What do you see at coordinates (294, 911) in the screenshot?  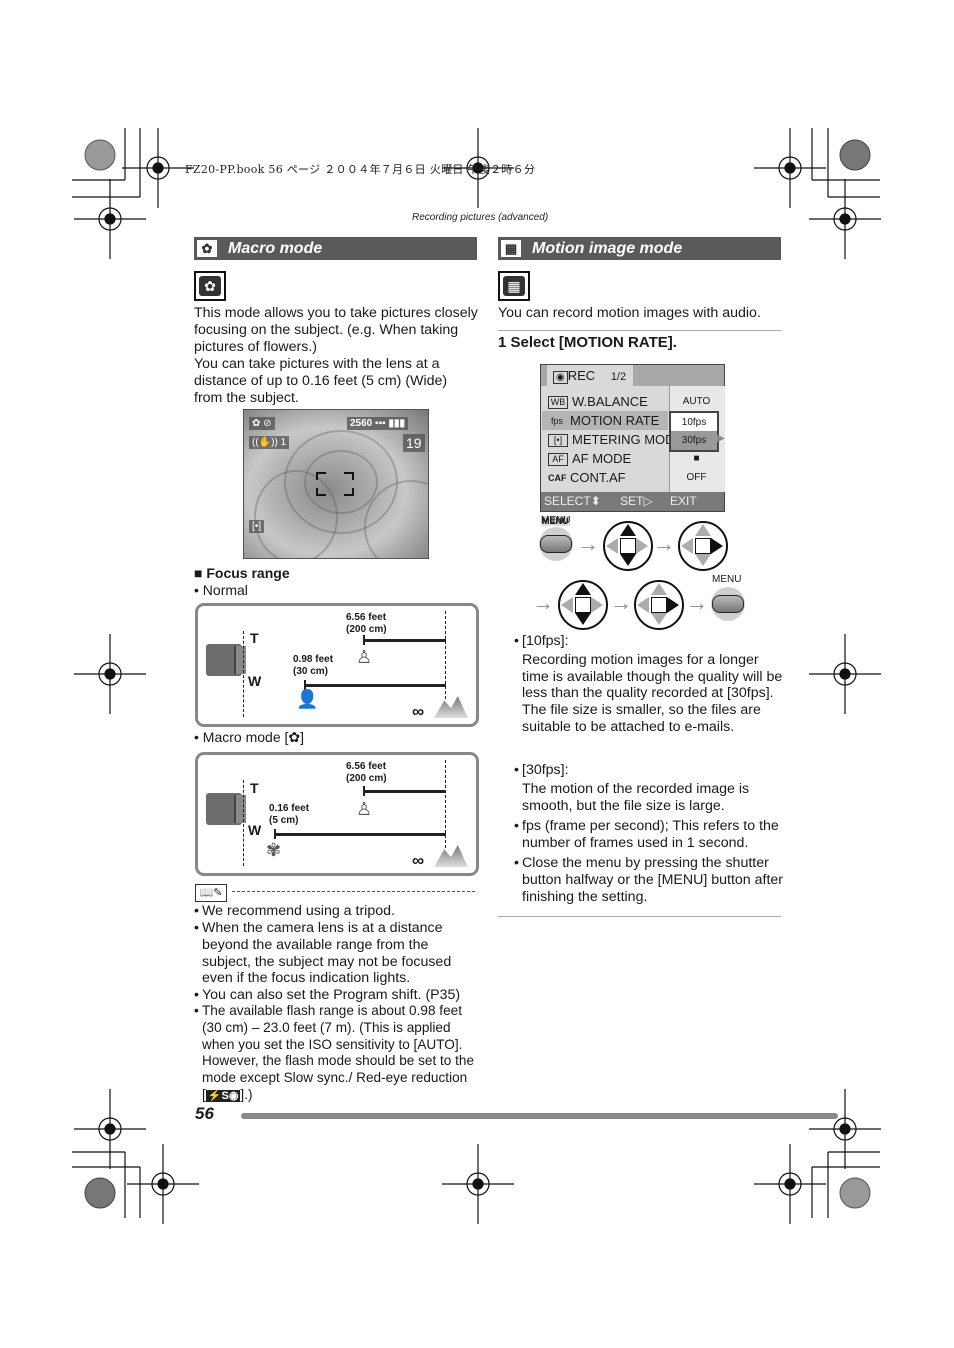 I see `note-item: • We recommend using a tripod.` at bounding box center [294, 911].